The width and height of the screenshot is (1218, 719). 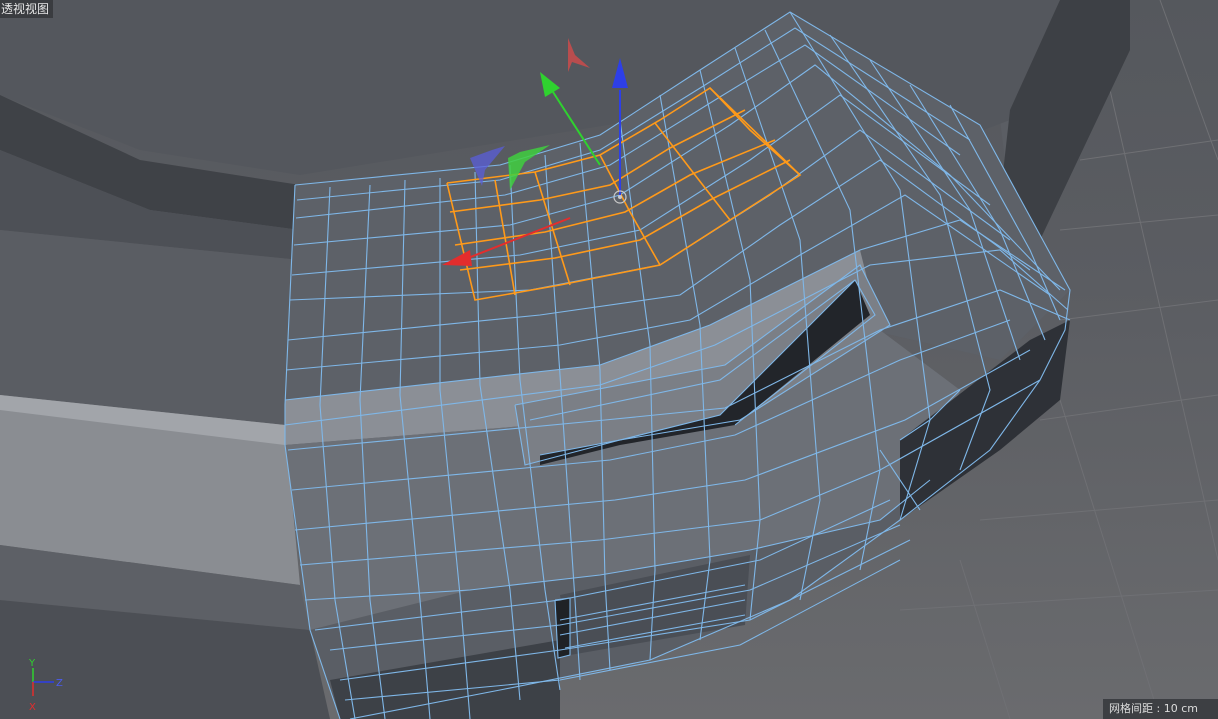 I want to click on axis-label-x: X, so click(x=32, y=707).